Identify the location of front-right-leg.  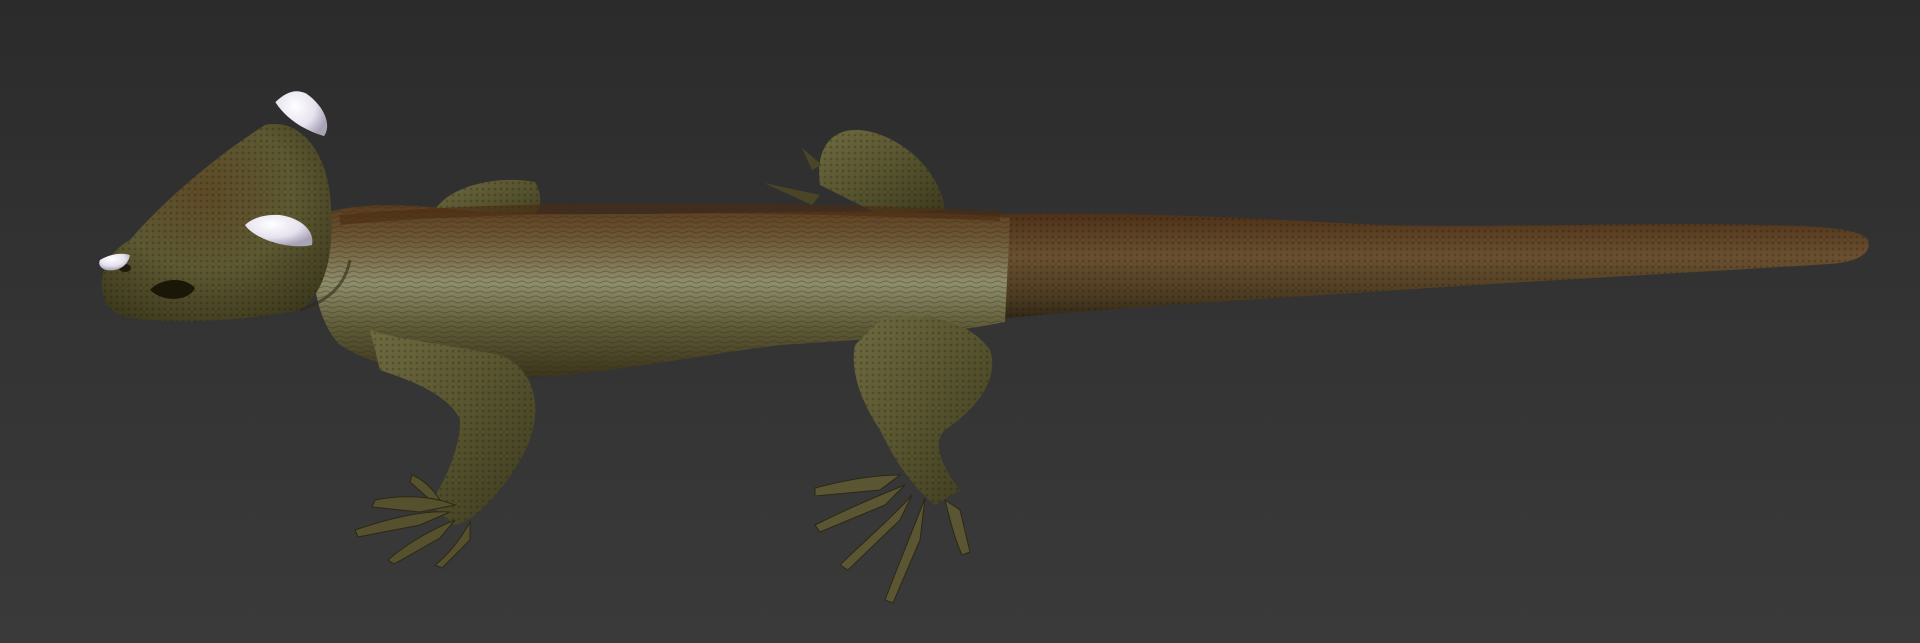
(445, 449).